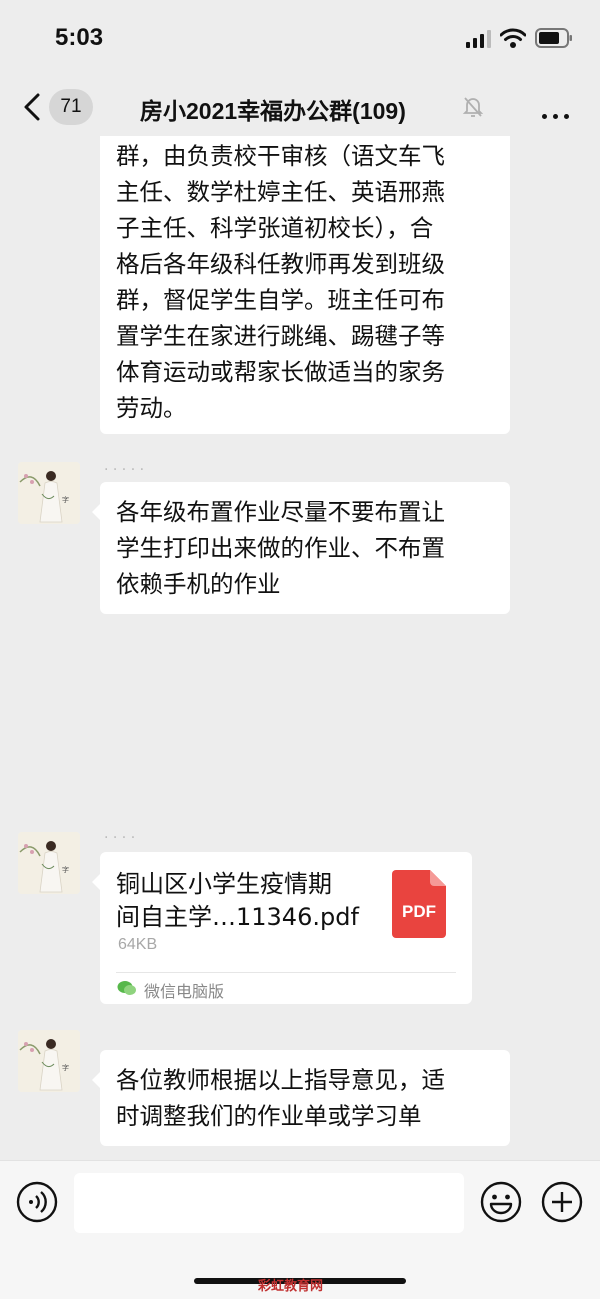  Describe the element at coordinates (71, 107) in the screenshot. I see `unread-count-badge: 71` at that location.